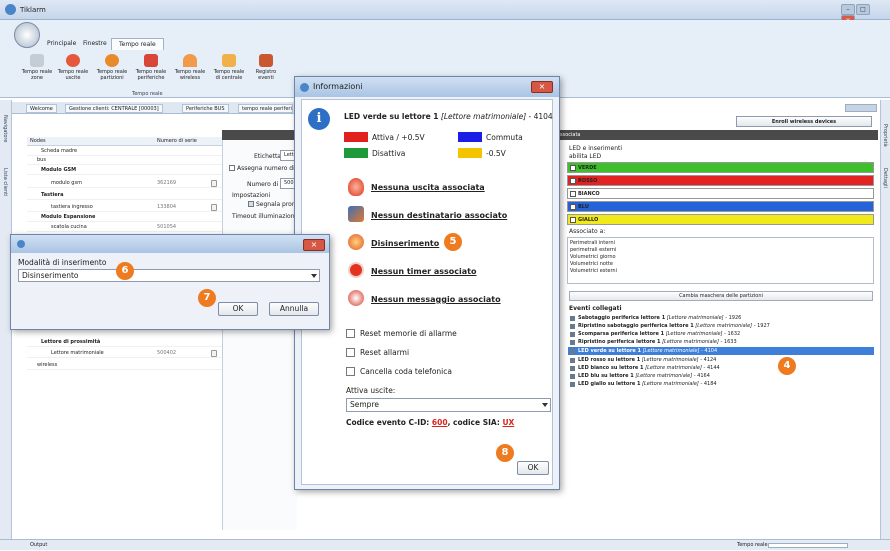 This screenshot has width=890, height=551. Describe the element at coordinates (238, 309) in the screenshot. I see `mode-ok-button: OK` at that location.